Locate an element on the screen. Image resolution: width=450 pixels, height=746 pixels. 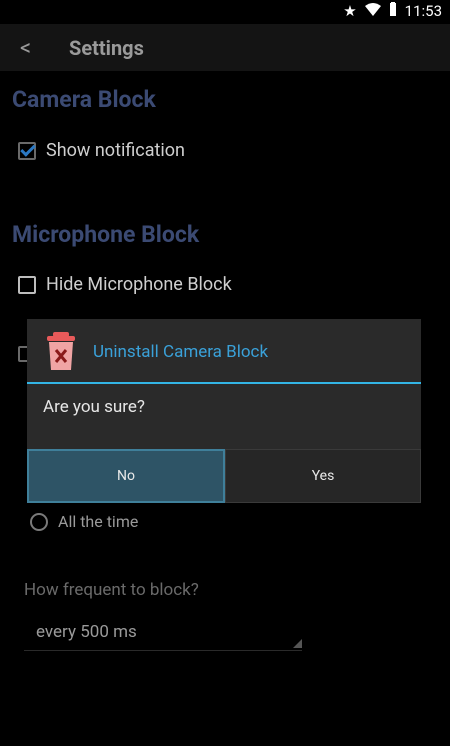
back-button: < is located at coordinates (25, 48).